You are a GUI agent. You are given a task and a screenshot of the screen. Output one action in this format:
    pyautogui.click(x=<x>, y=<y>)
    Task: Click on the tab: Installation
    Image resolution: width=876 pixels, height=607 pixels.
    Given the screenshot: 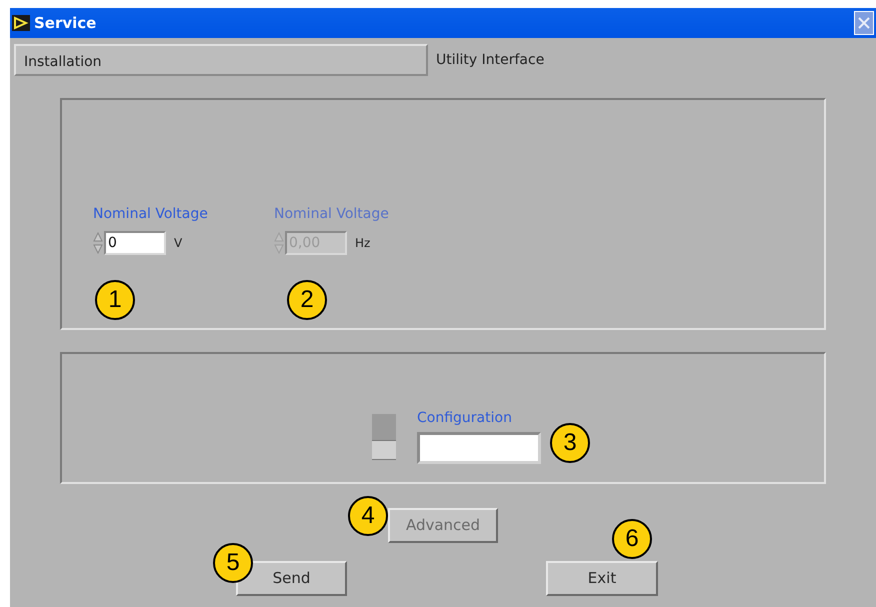 What is the action you would take?
    pyautogui.click(x=221, y=60)
    